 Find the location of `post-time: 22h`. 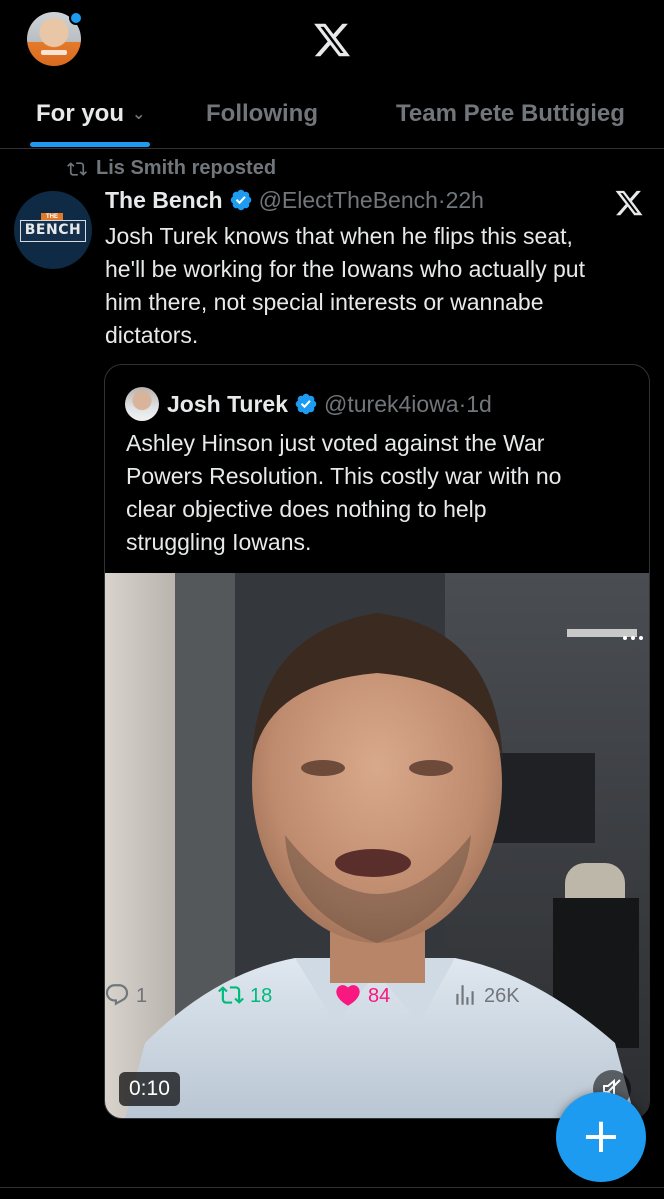

post-time: 22h is located at coordinates (465, 200).